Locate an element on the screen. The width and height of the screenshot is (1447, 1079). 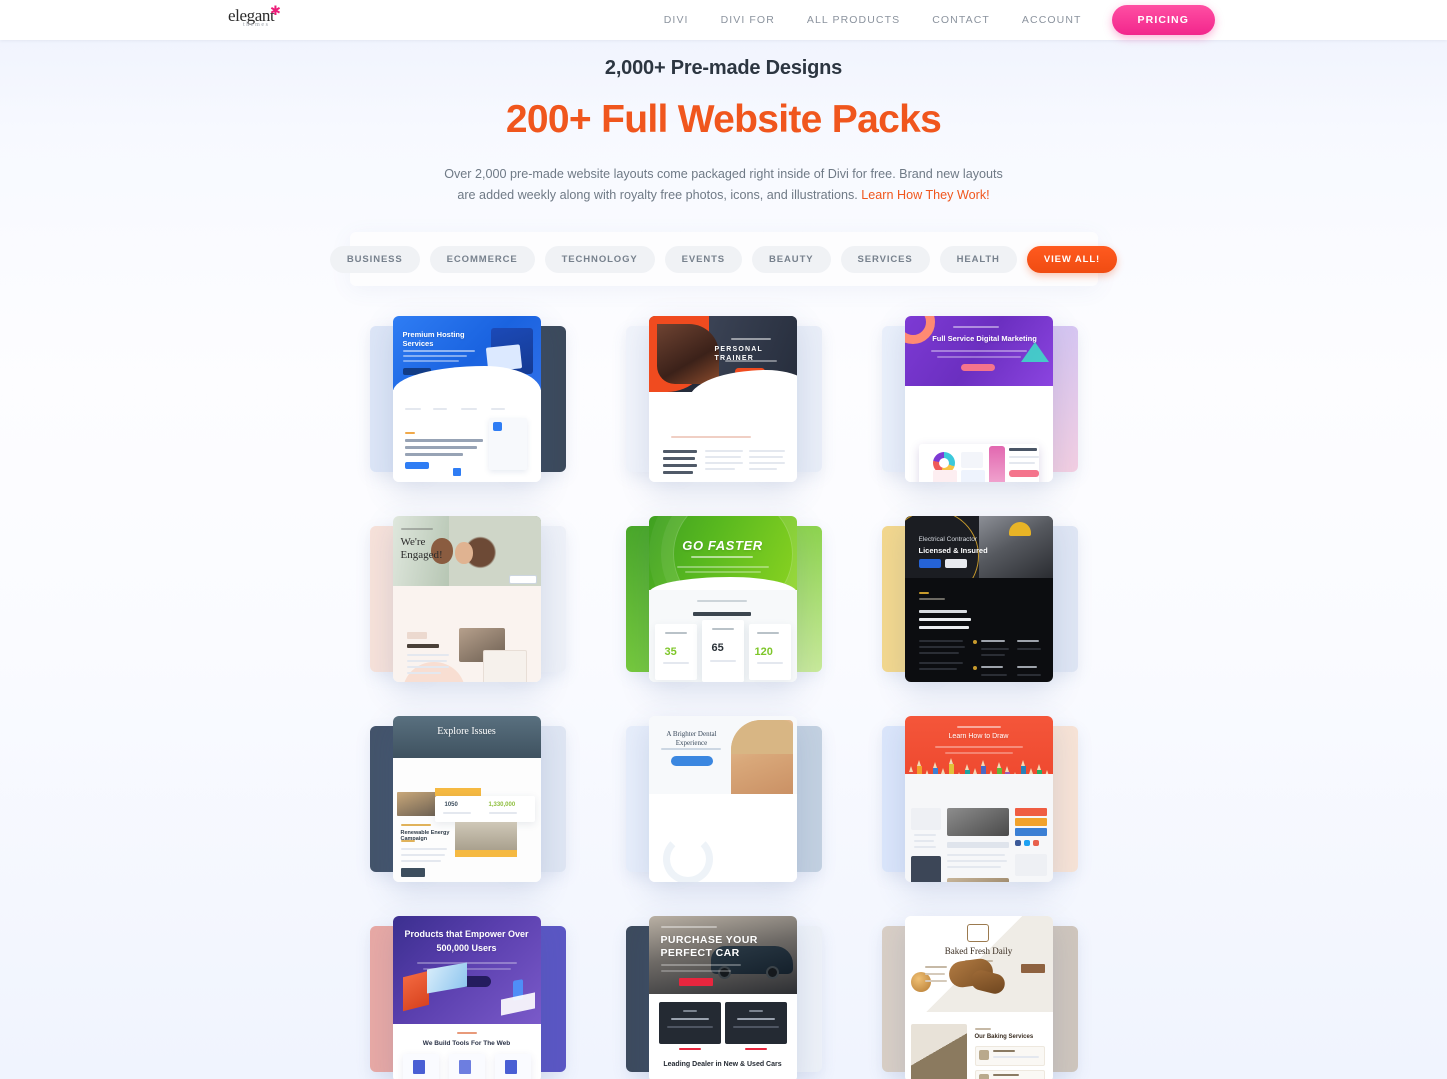
card-body: 35 65 120 is located at coordinates (722, 636).